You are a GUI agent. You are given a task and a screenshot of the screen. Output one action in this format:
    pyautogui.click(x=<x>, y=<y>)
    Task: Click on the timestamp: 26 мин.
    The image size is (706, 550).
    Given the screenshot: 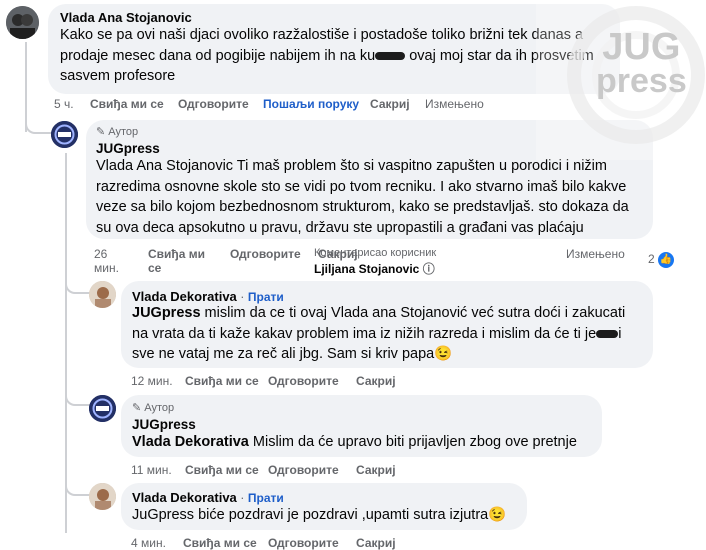 What is the action you would take?
    pyautogui.click(x=106, y=261)
    